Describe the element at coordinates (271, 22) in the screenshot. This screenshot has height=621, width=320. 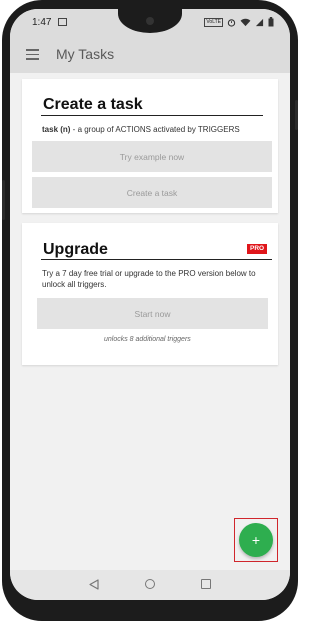
I see `battery-icon` at that location.